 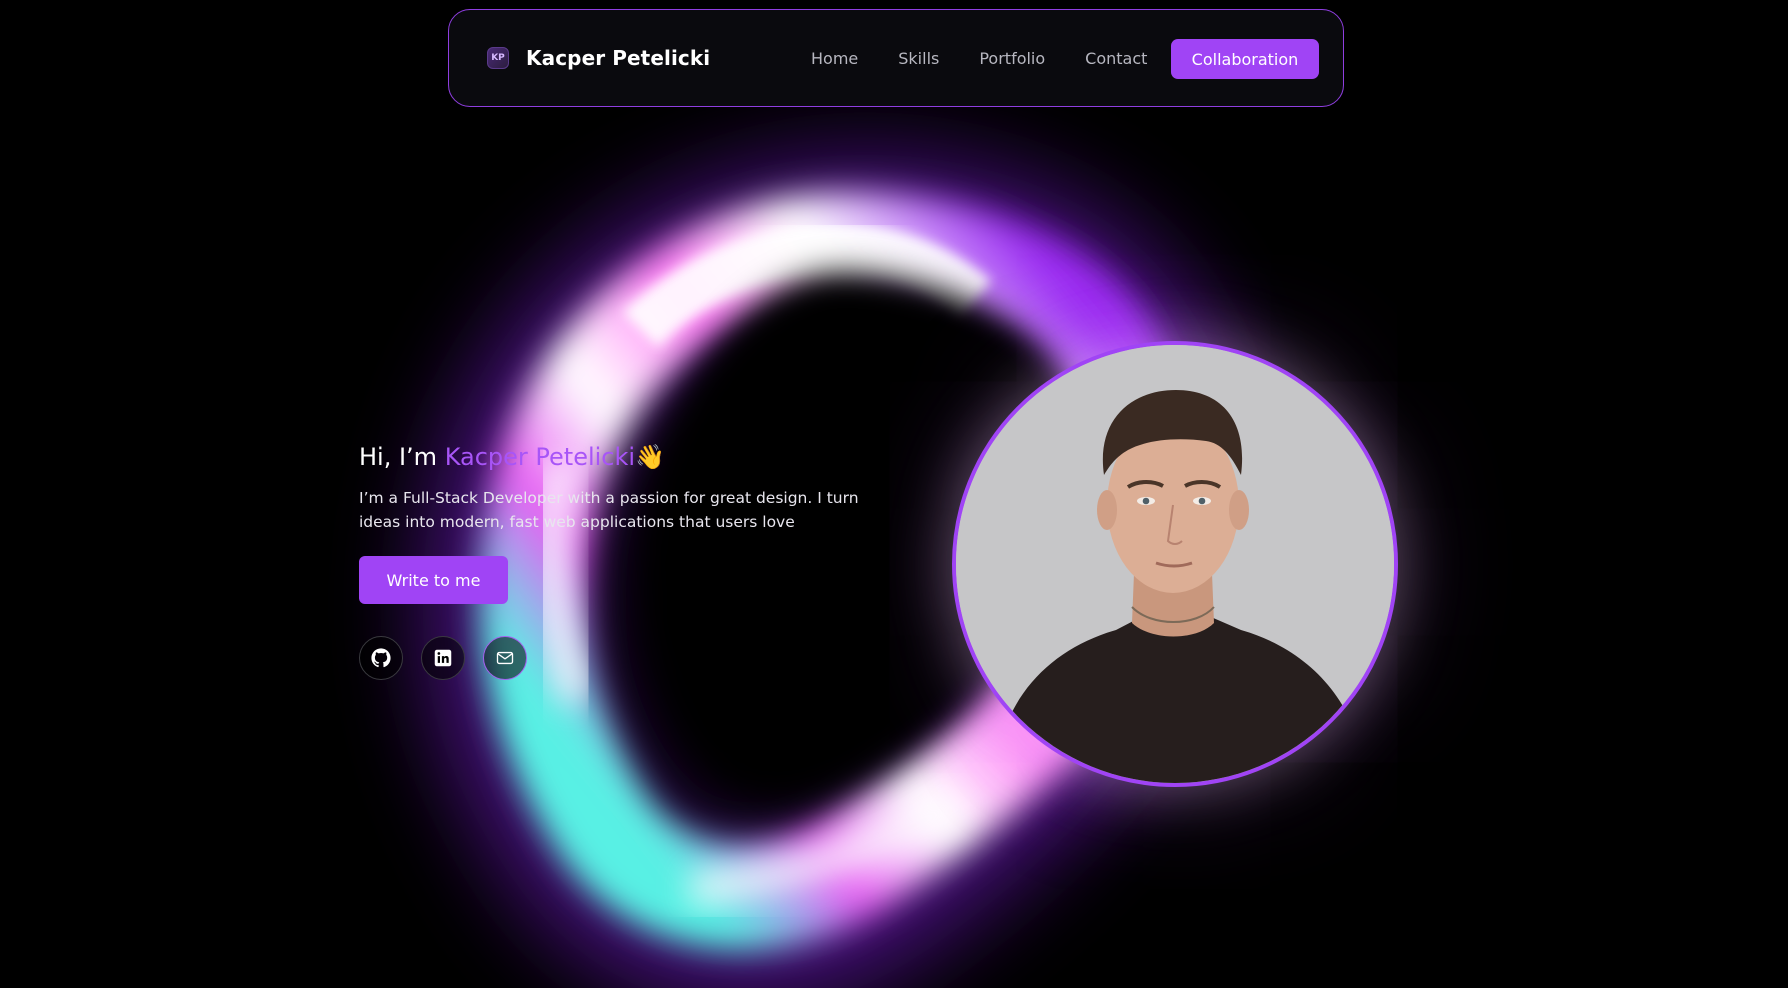 I want to click on nav-links: Home Skills Portfolio Contact, so click(x=979, y=58).